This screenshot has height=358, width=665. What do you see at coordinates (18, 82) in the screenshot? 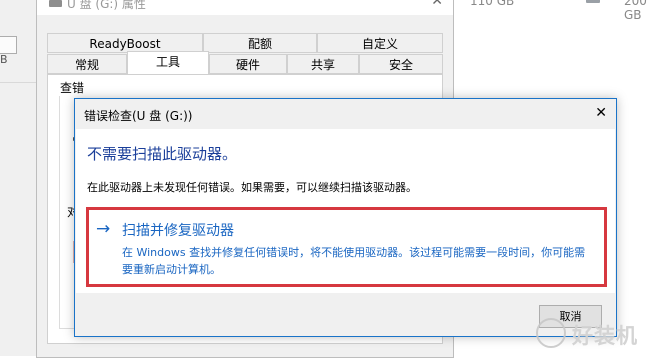
I see `background-divider` at bounding box center [18, 82].